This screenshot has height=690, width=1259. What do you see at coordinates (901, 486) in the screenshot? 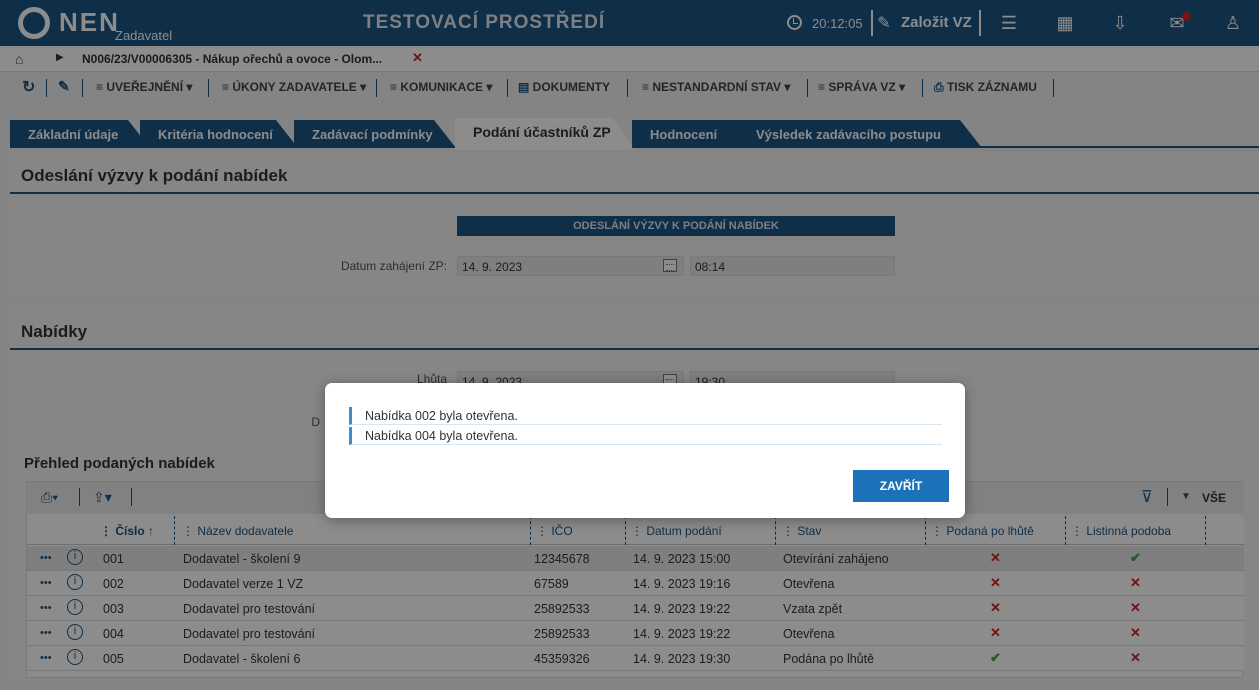
I see `close-button: ZAVŘÍT` at bounding box center [901, 486].